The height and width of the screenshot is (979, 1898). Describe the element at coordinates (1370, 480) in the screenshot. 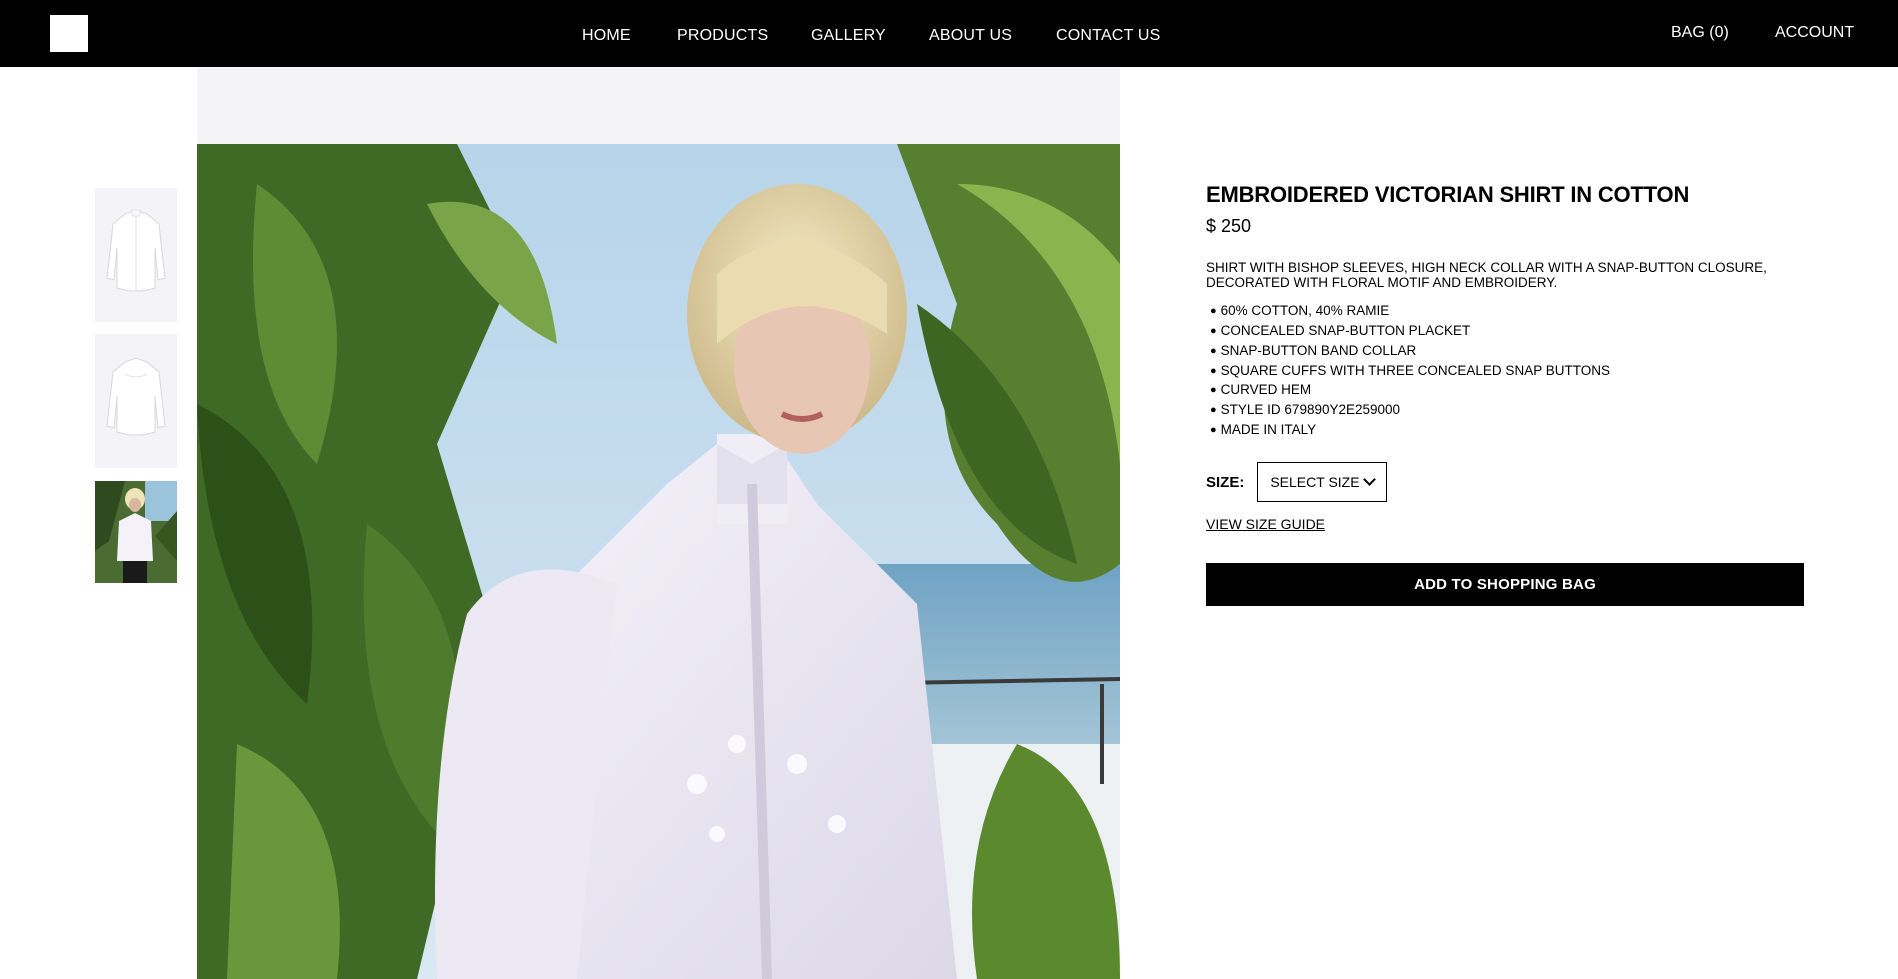

I see `chevron-down-icon` at that location.